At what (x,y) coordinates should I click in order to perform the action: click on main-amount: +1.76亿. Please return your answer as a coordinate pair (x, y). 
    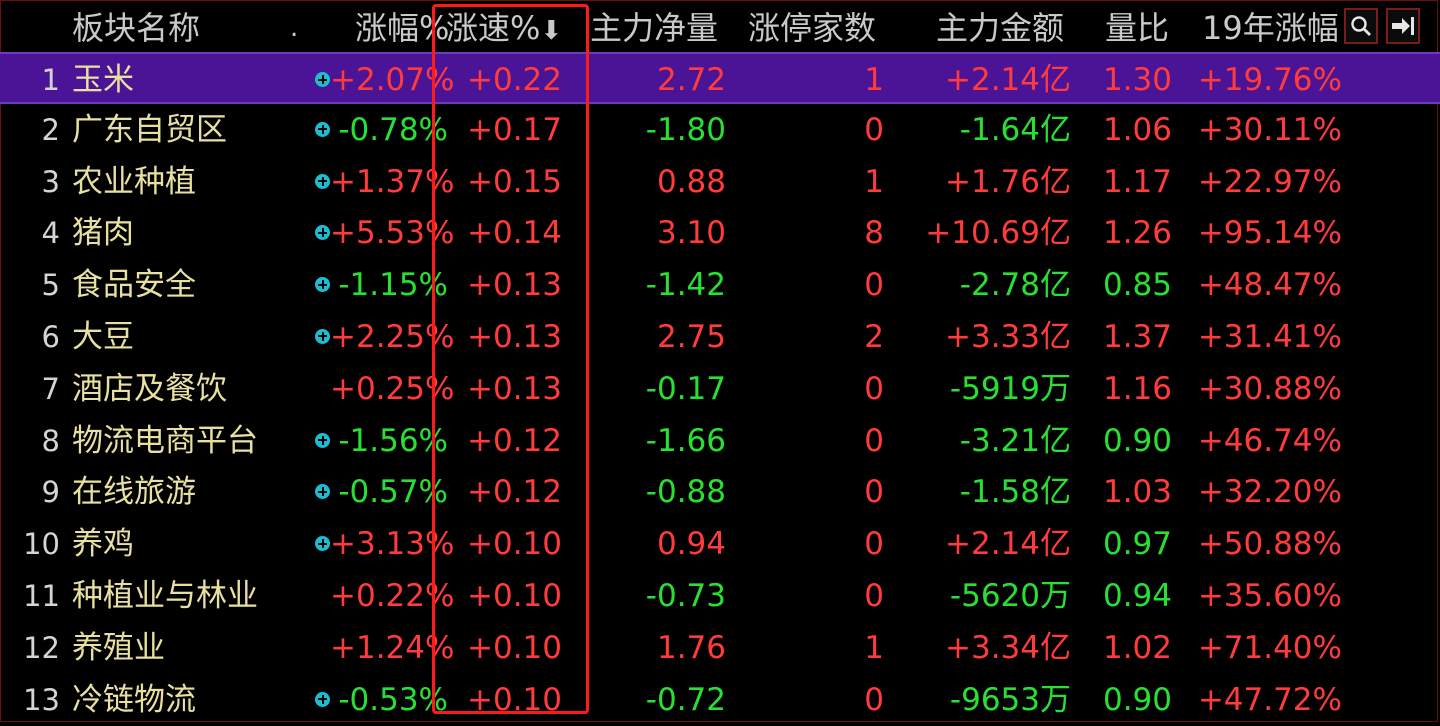
    Looking at the image, I should click on (1008, 181).